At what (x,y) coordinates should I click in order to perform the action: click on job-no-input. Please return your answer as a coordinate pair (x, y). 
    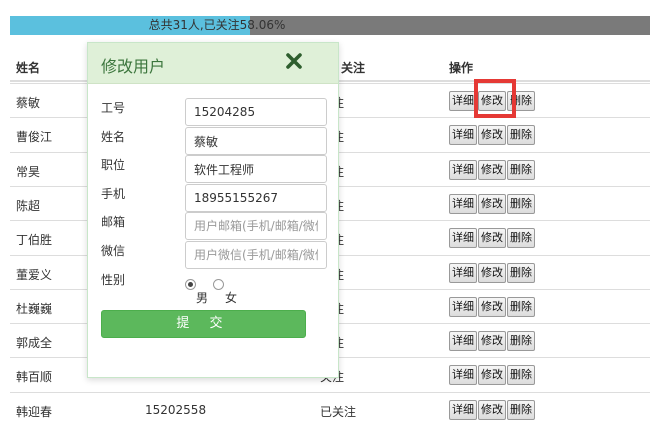
    Looking at the image, I should click on (256, 112).